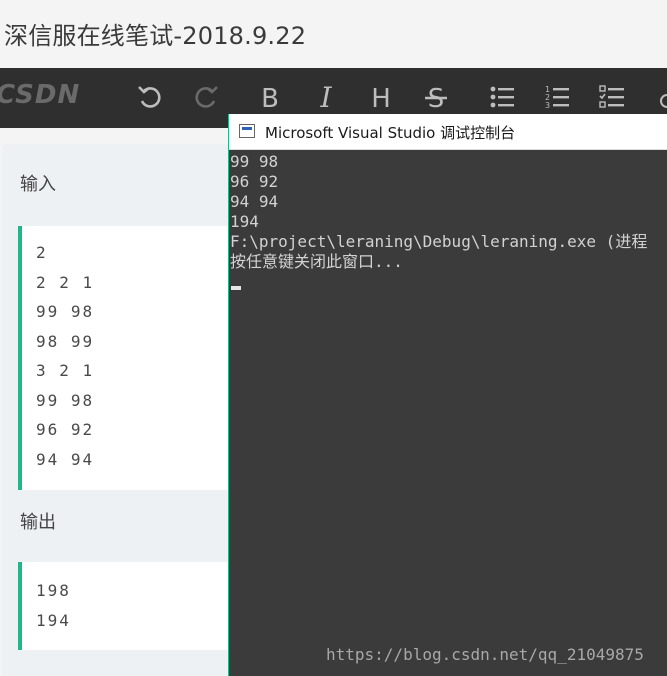  I want to click on numbered-list-icon: 1 2 3, so click(557, 97).